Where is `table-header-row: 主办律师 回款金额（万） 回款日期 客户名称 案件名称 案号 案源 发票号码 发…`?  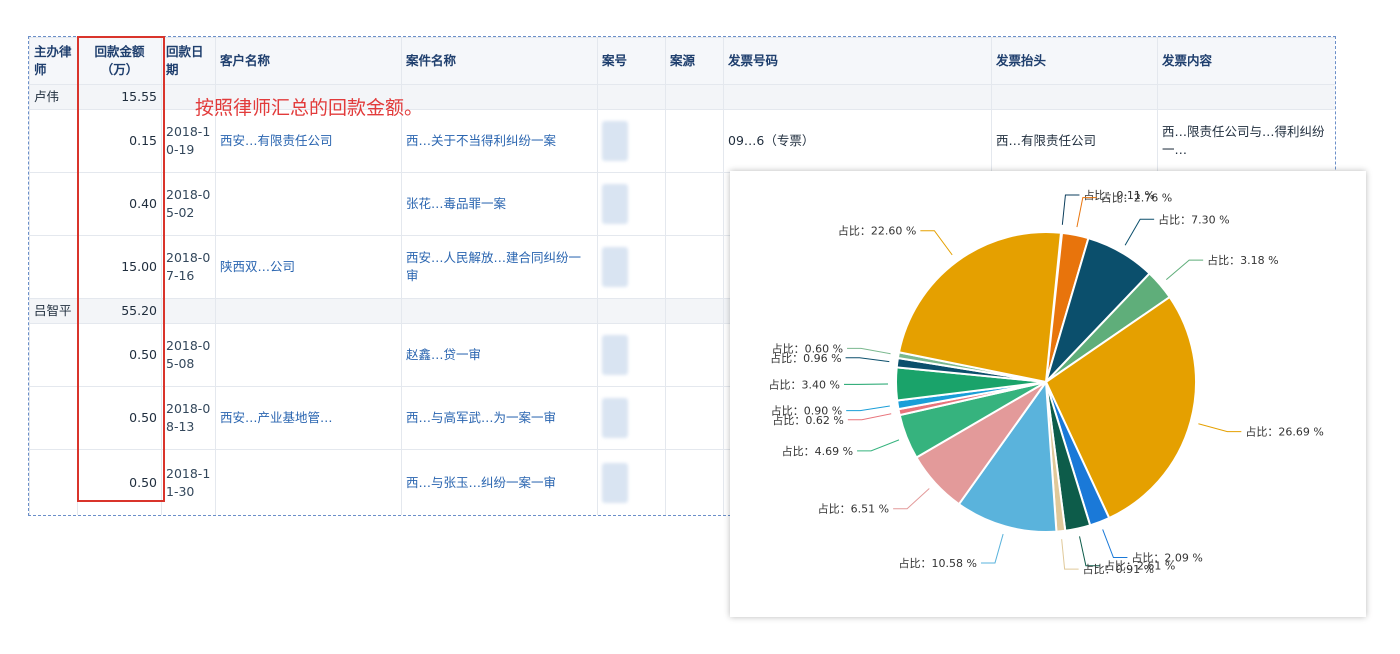 table-header-row: 主办律师 回款金额（万） 回款日期 客户名称 案件名称 案号 案源 发票号码 发… is located at coordinates (682, 61).